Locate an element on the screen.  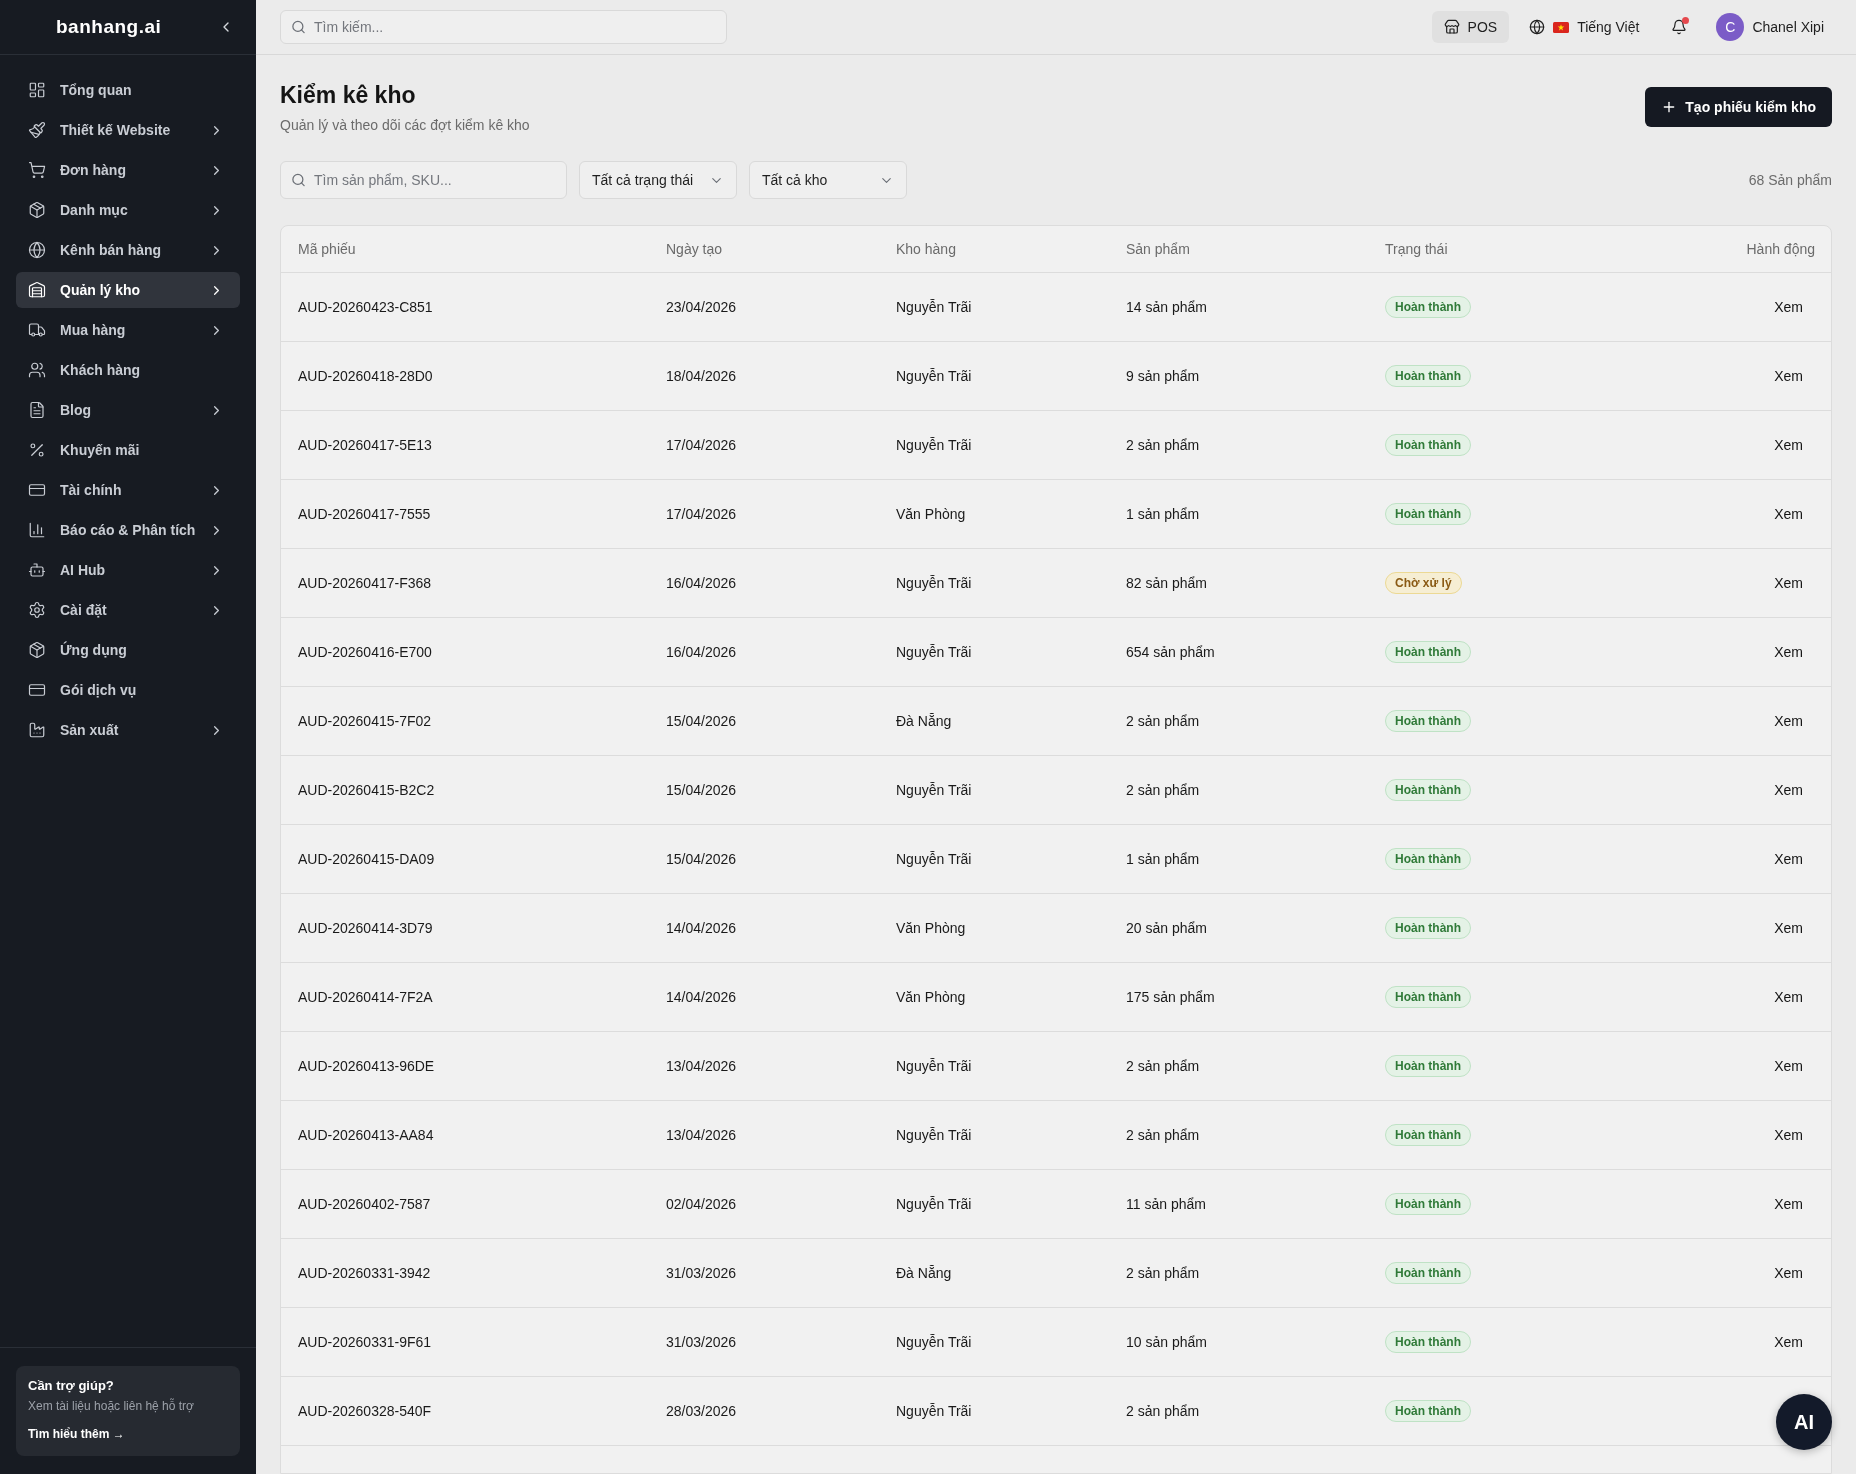
sidebar-item: Ứng dụng is located at coordinates (128, 650).